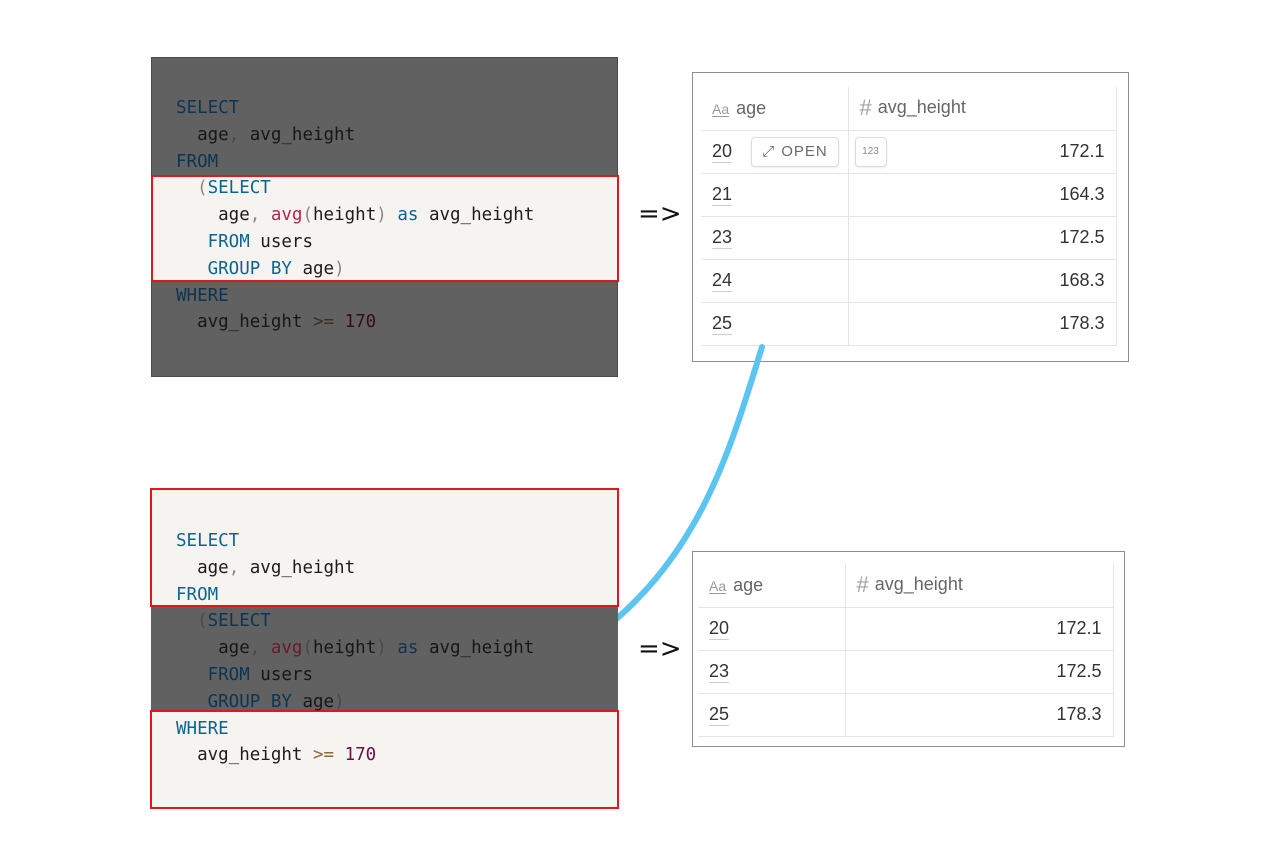 Image resolution: width=1280 pixels, height=865 pixels. Describe the element at coordinates (982, 281) in the screenshot. I see `avg-height-cell: 168.3` at that location.